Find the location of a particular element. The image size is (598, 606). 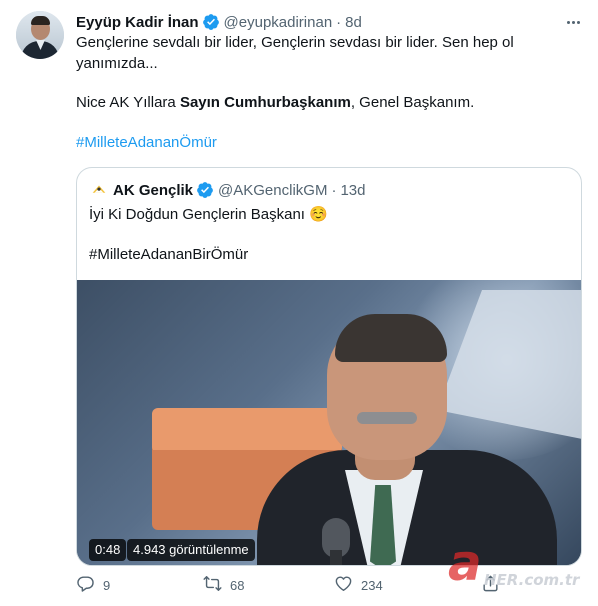

video-views-badge: 4.943 görüntülenme is located at coordinates (191, 550).